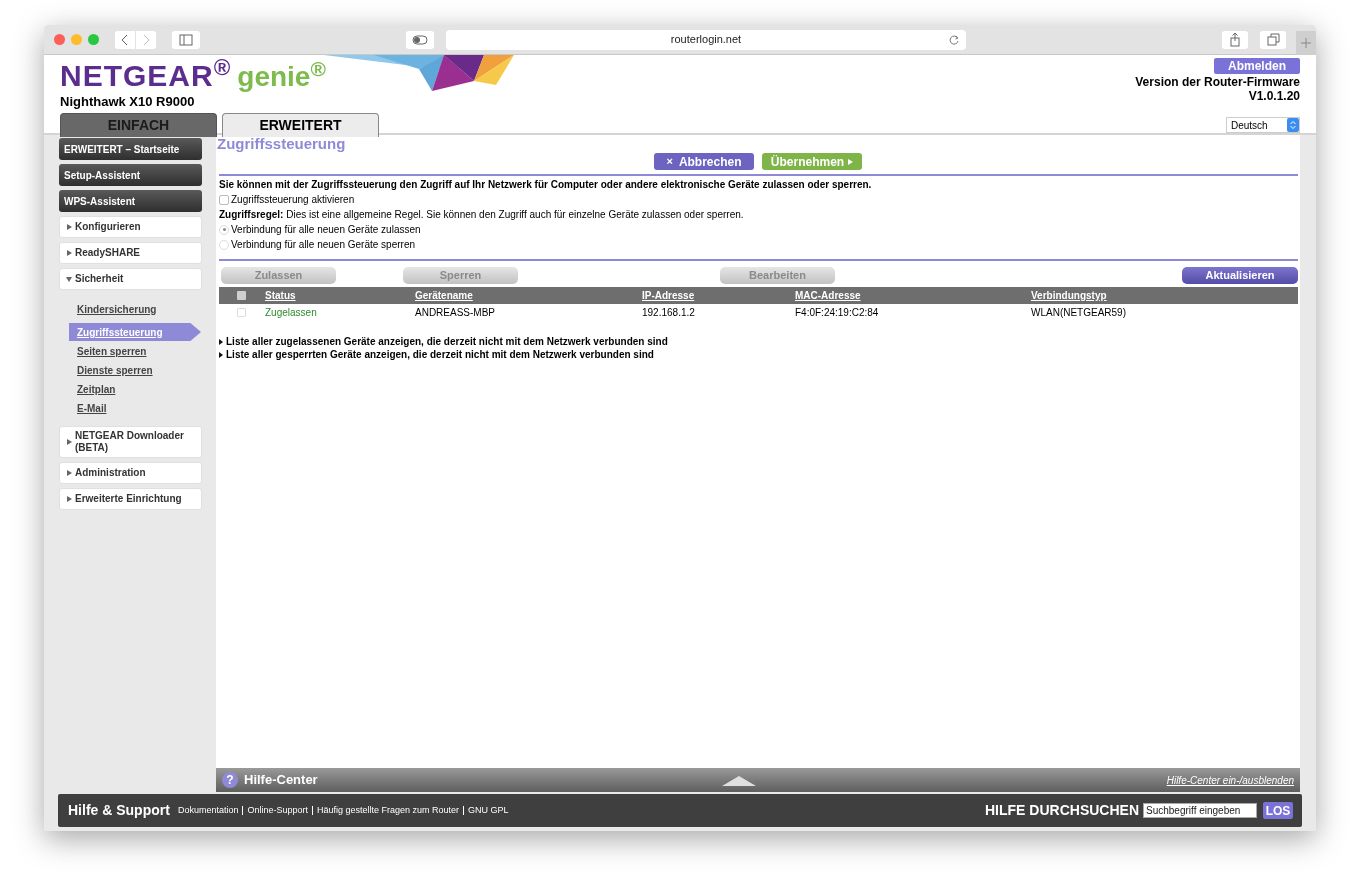  What do you see at coordinates (224, 199) in the screenshot?
I see `checkbox` at bounding box center [224, 199].